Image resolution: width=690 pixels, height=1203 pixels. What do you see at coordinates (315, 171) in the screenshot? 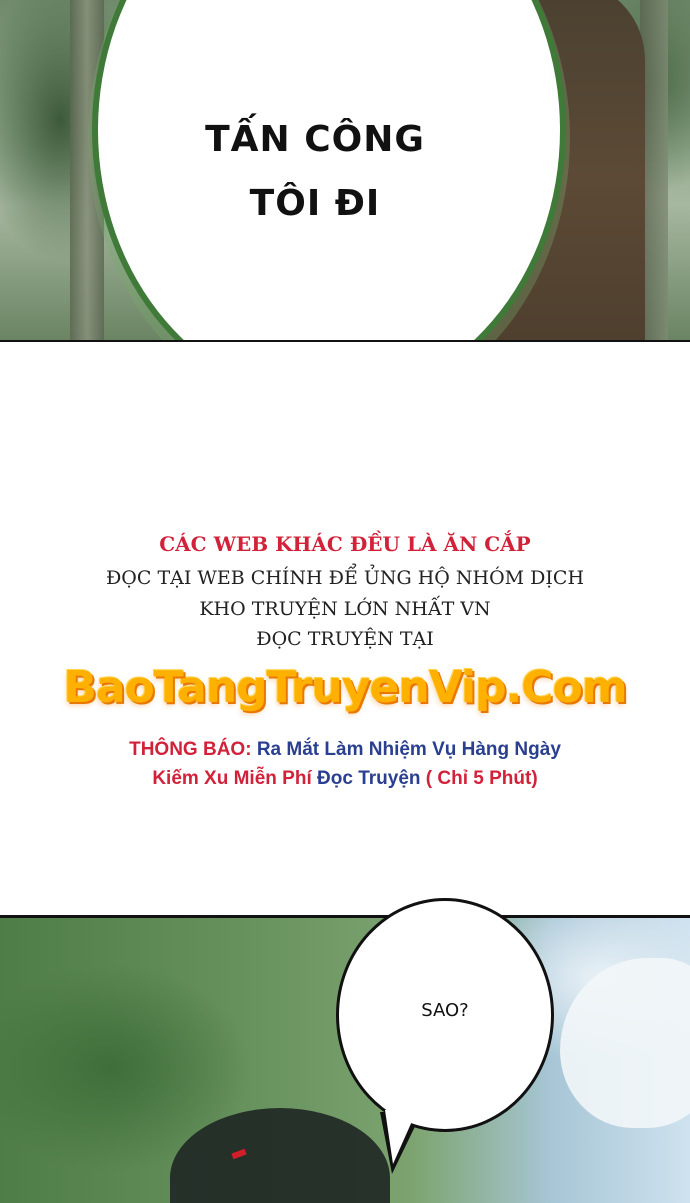
I see `speech-text-top: TẤN CÔNG TÔI ĐI` at bounding box center [315, 171].